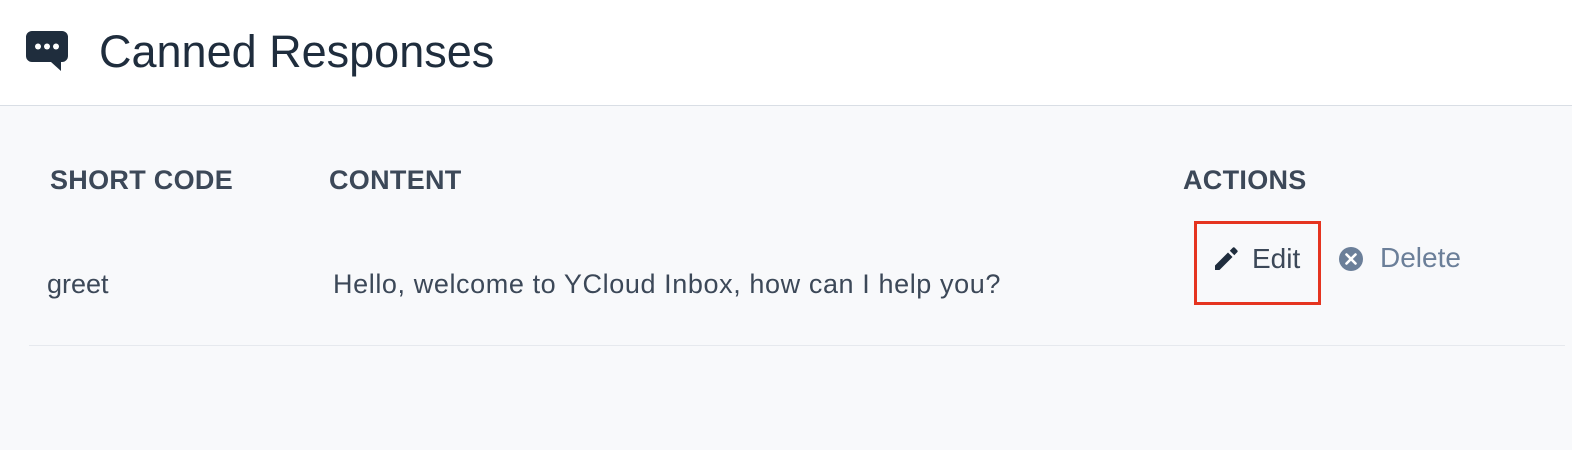 The width and height of the screenshot is (1572, 450). What do you see at coordinates (78, 284) in the screenshot?
I see `short-code-cell: greet` at bounding box center [78, 284].